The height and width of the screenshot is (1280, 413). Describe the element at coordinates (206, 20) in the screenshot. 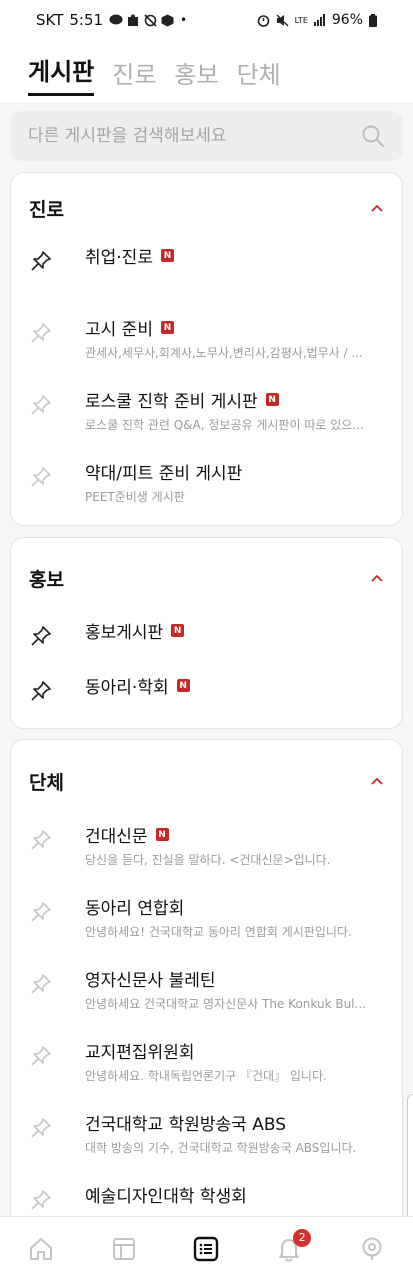

I see `status-bar: SKT 5:51 • LTE 96%` at that location.